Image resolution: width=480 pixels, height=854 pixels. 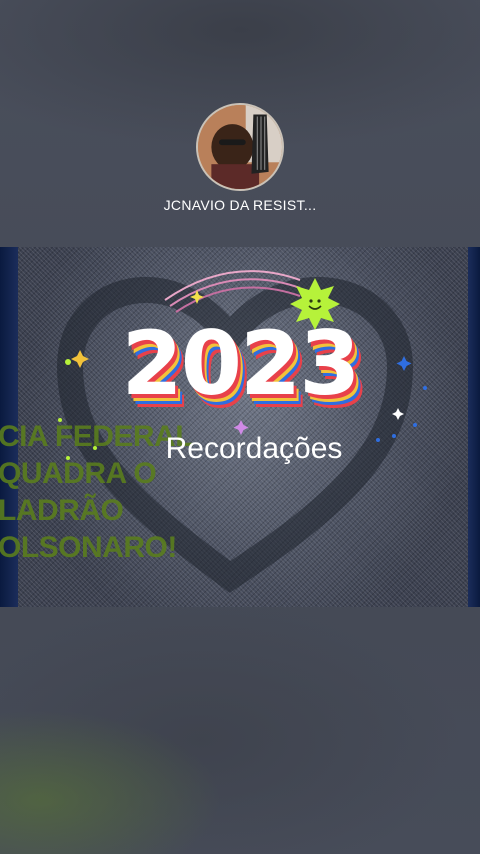 I want to click on memories-subtitle: Recordações, so click(x=254, y=448).